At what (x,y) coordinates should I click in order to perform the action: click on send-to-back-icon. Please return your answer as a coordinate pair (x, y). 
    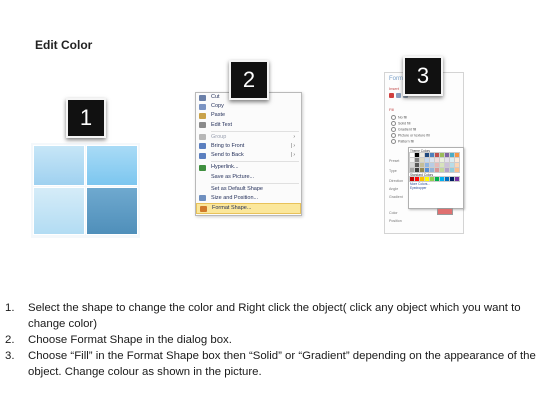
    Looking at the image, I should click on (202, 155).